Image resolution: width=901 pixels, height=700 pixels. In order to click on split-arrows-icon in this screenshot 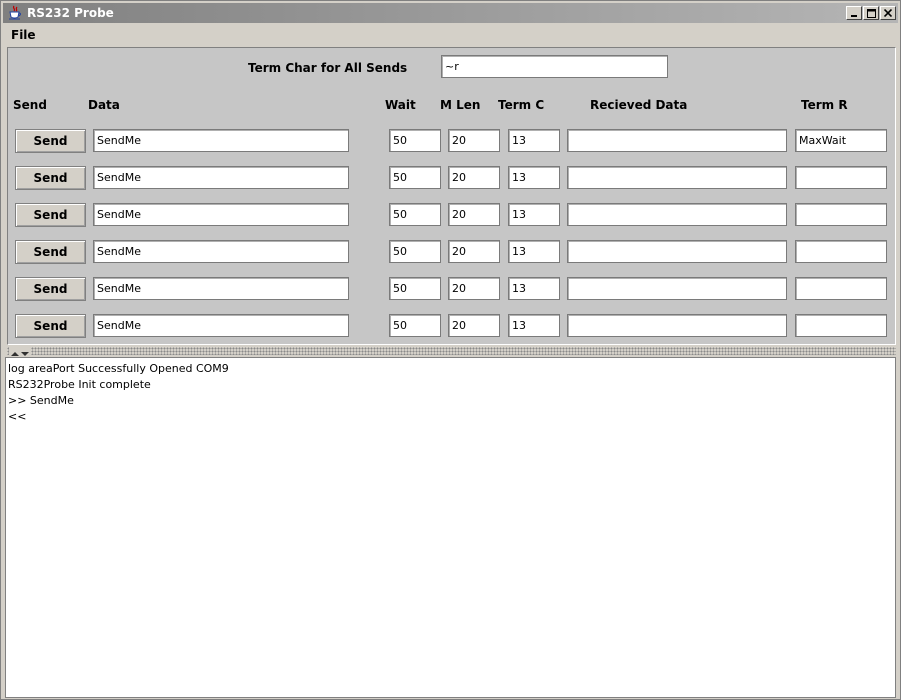, I will do `click(20, 351)`.